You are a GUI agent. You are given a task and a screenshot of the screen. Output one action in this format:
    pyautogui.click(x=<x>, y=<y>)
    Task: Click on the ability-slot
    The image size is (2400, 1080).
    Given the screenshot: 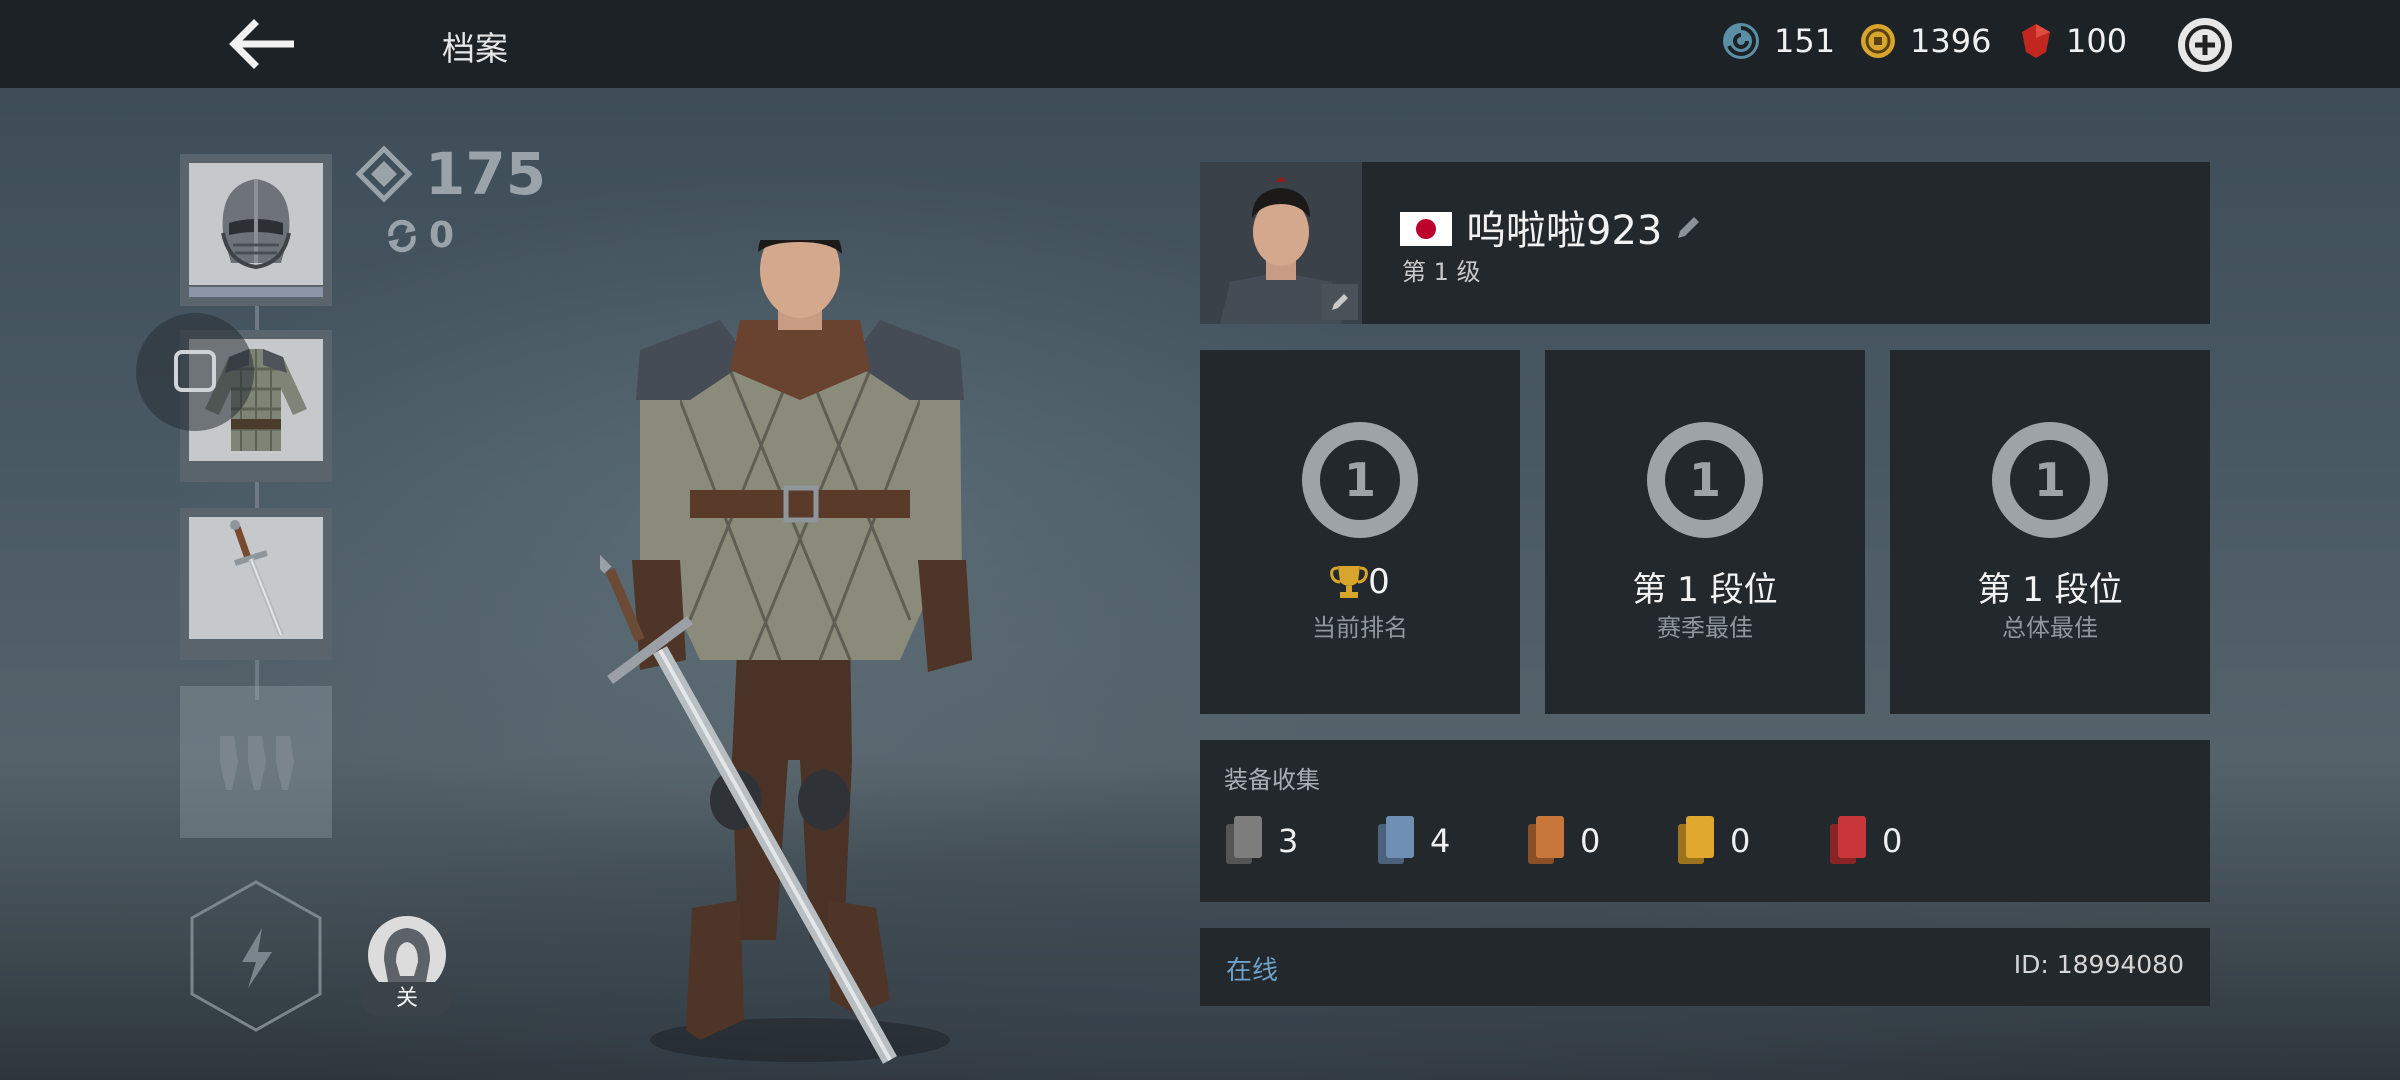 What is the action you would take?
    pyautogui.click(x=256, y=956)
    